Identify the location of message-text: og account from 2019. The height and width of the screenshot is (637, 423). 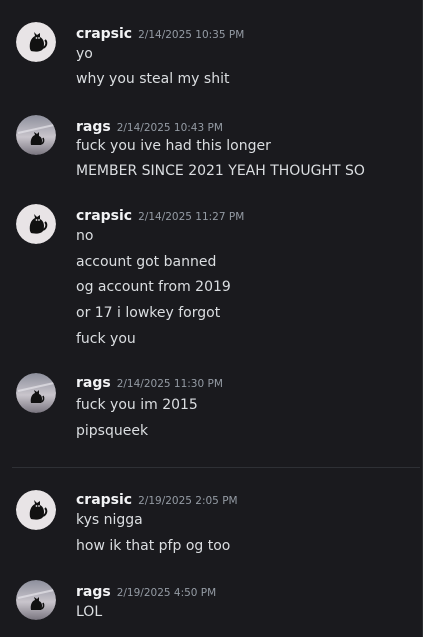
(153, 287).